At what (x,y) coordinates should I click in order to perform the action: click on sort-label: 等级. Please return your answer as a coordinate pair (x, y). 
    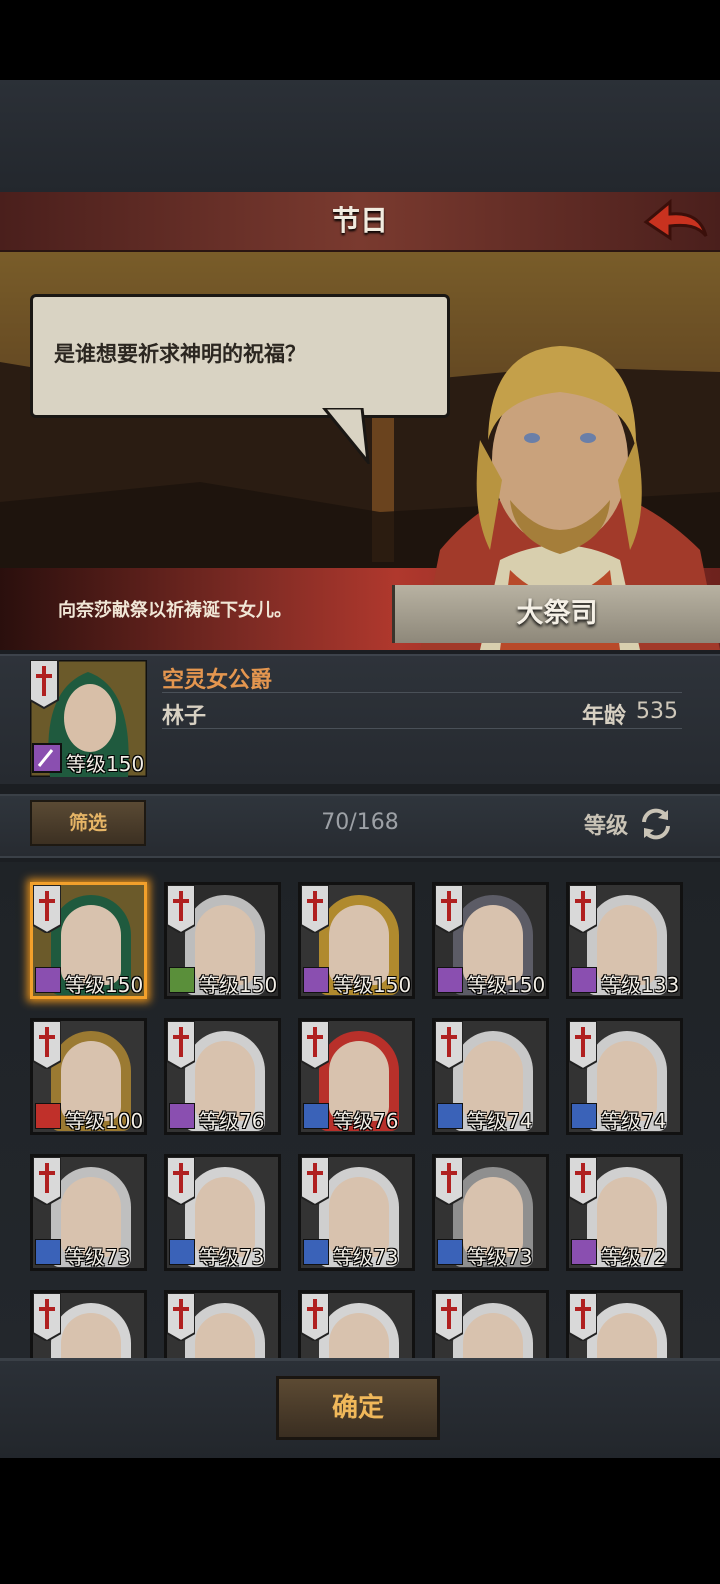
    Looking at the image, I should click on (606, 824).